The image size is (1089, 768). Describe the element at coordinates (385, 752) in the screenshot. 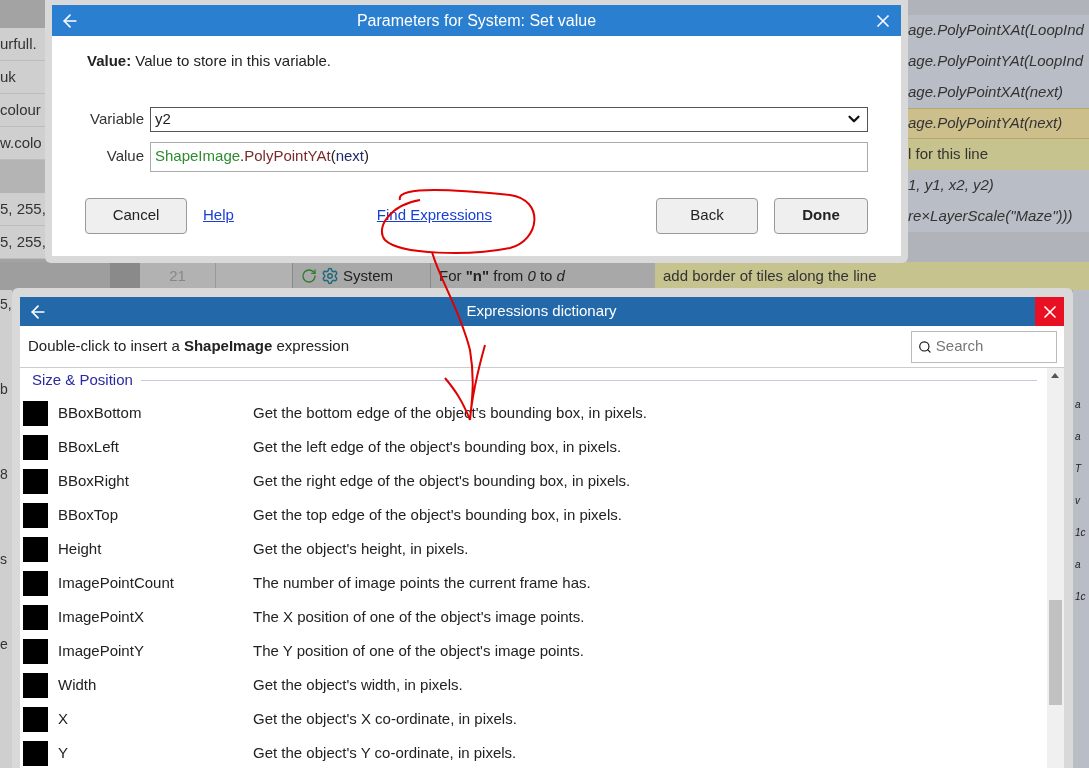

I see `expression-description: Get the object's Y co-ordinate, in pixels.` at that location.